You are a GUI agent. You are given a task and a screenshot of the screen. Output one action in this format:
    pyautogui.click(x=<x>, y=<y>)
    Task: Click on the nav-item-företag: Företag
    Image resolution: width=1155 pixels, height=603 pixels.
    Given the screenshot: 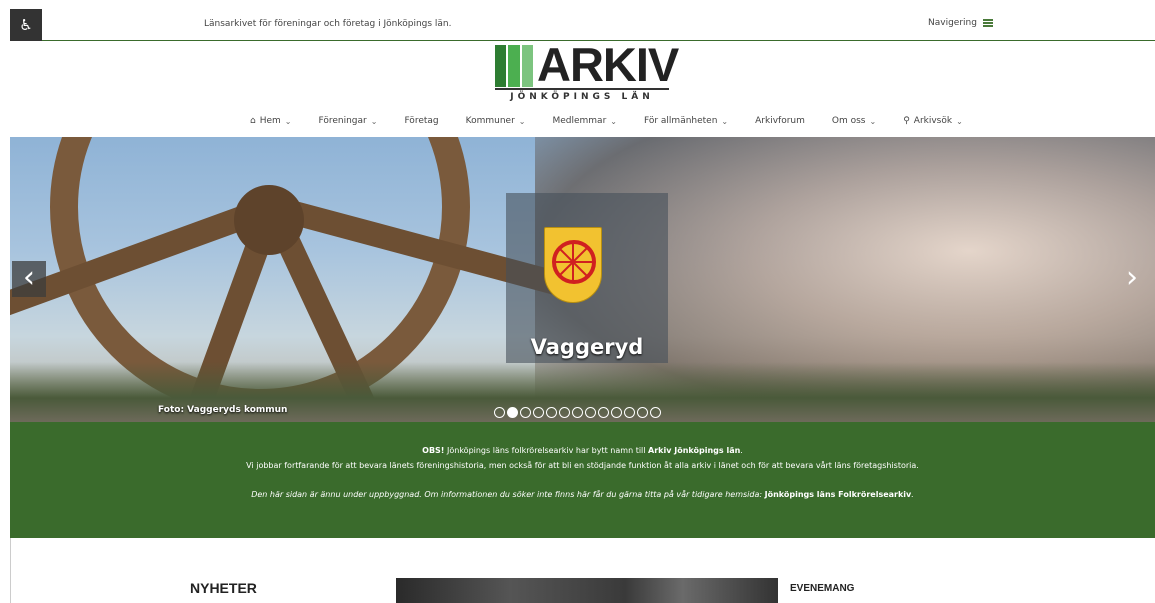 What is the action you would take?
    pyautogui.click(x=421, y=121)
    